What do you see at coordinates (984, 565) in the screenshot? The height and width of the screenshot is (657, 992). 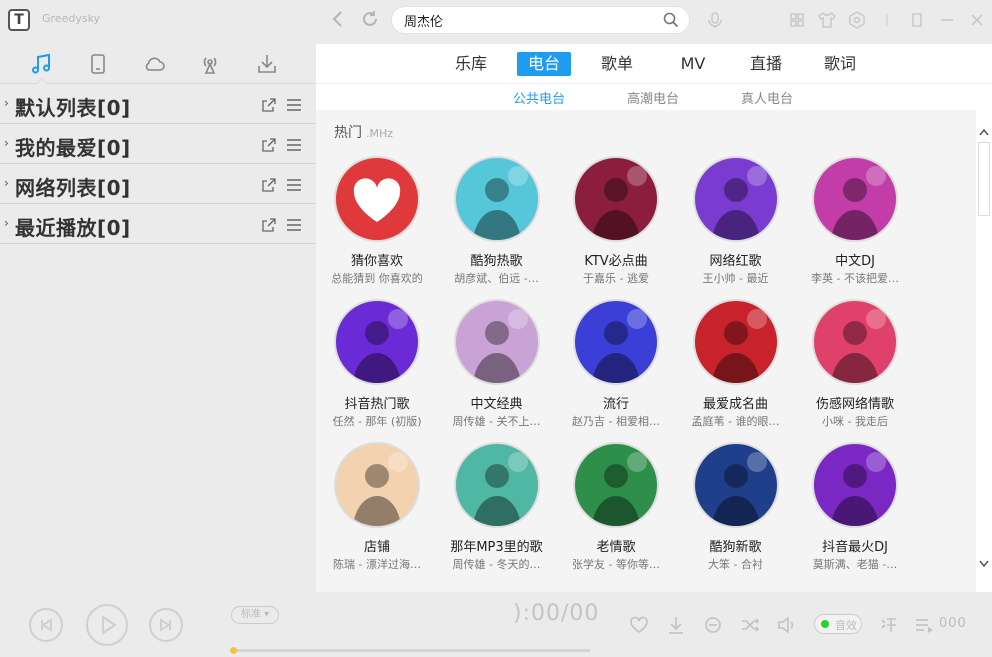 I see `scroll-down-icon` at bounding box center [984, 565].